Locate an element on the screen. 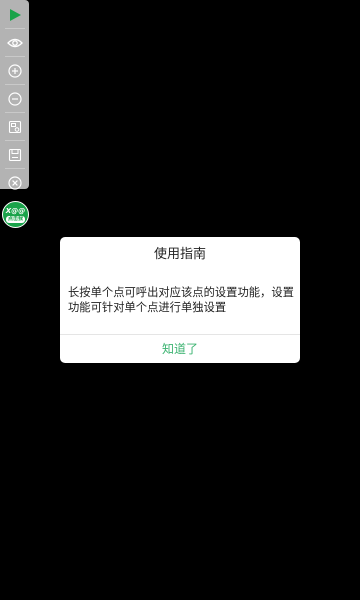 The width and height of the screenshot is (360, 600). zoom-out-icon is located at coordinates (14, 98).